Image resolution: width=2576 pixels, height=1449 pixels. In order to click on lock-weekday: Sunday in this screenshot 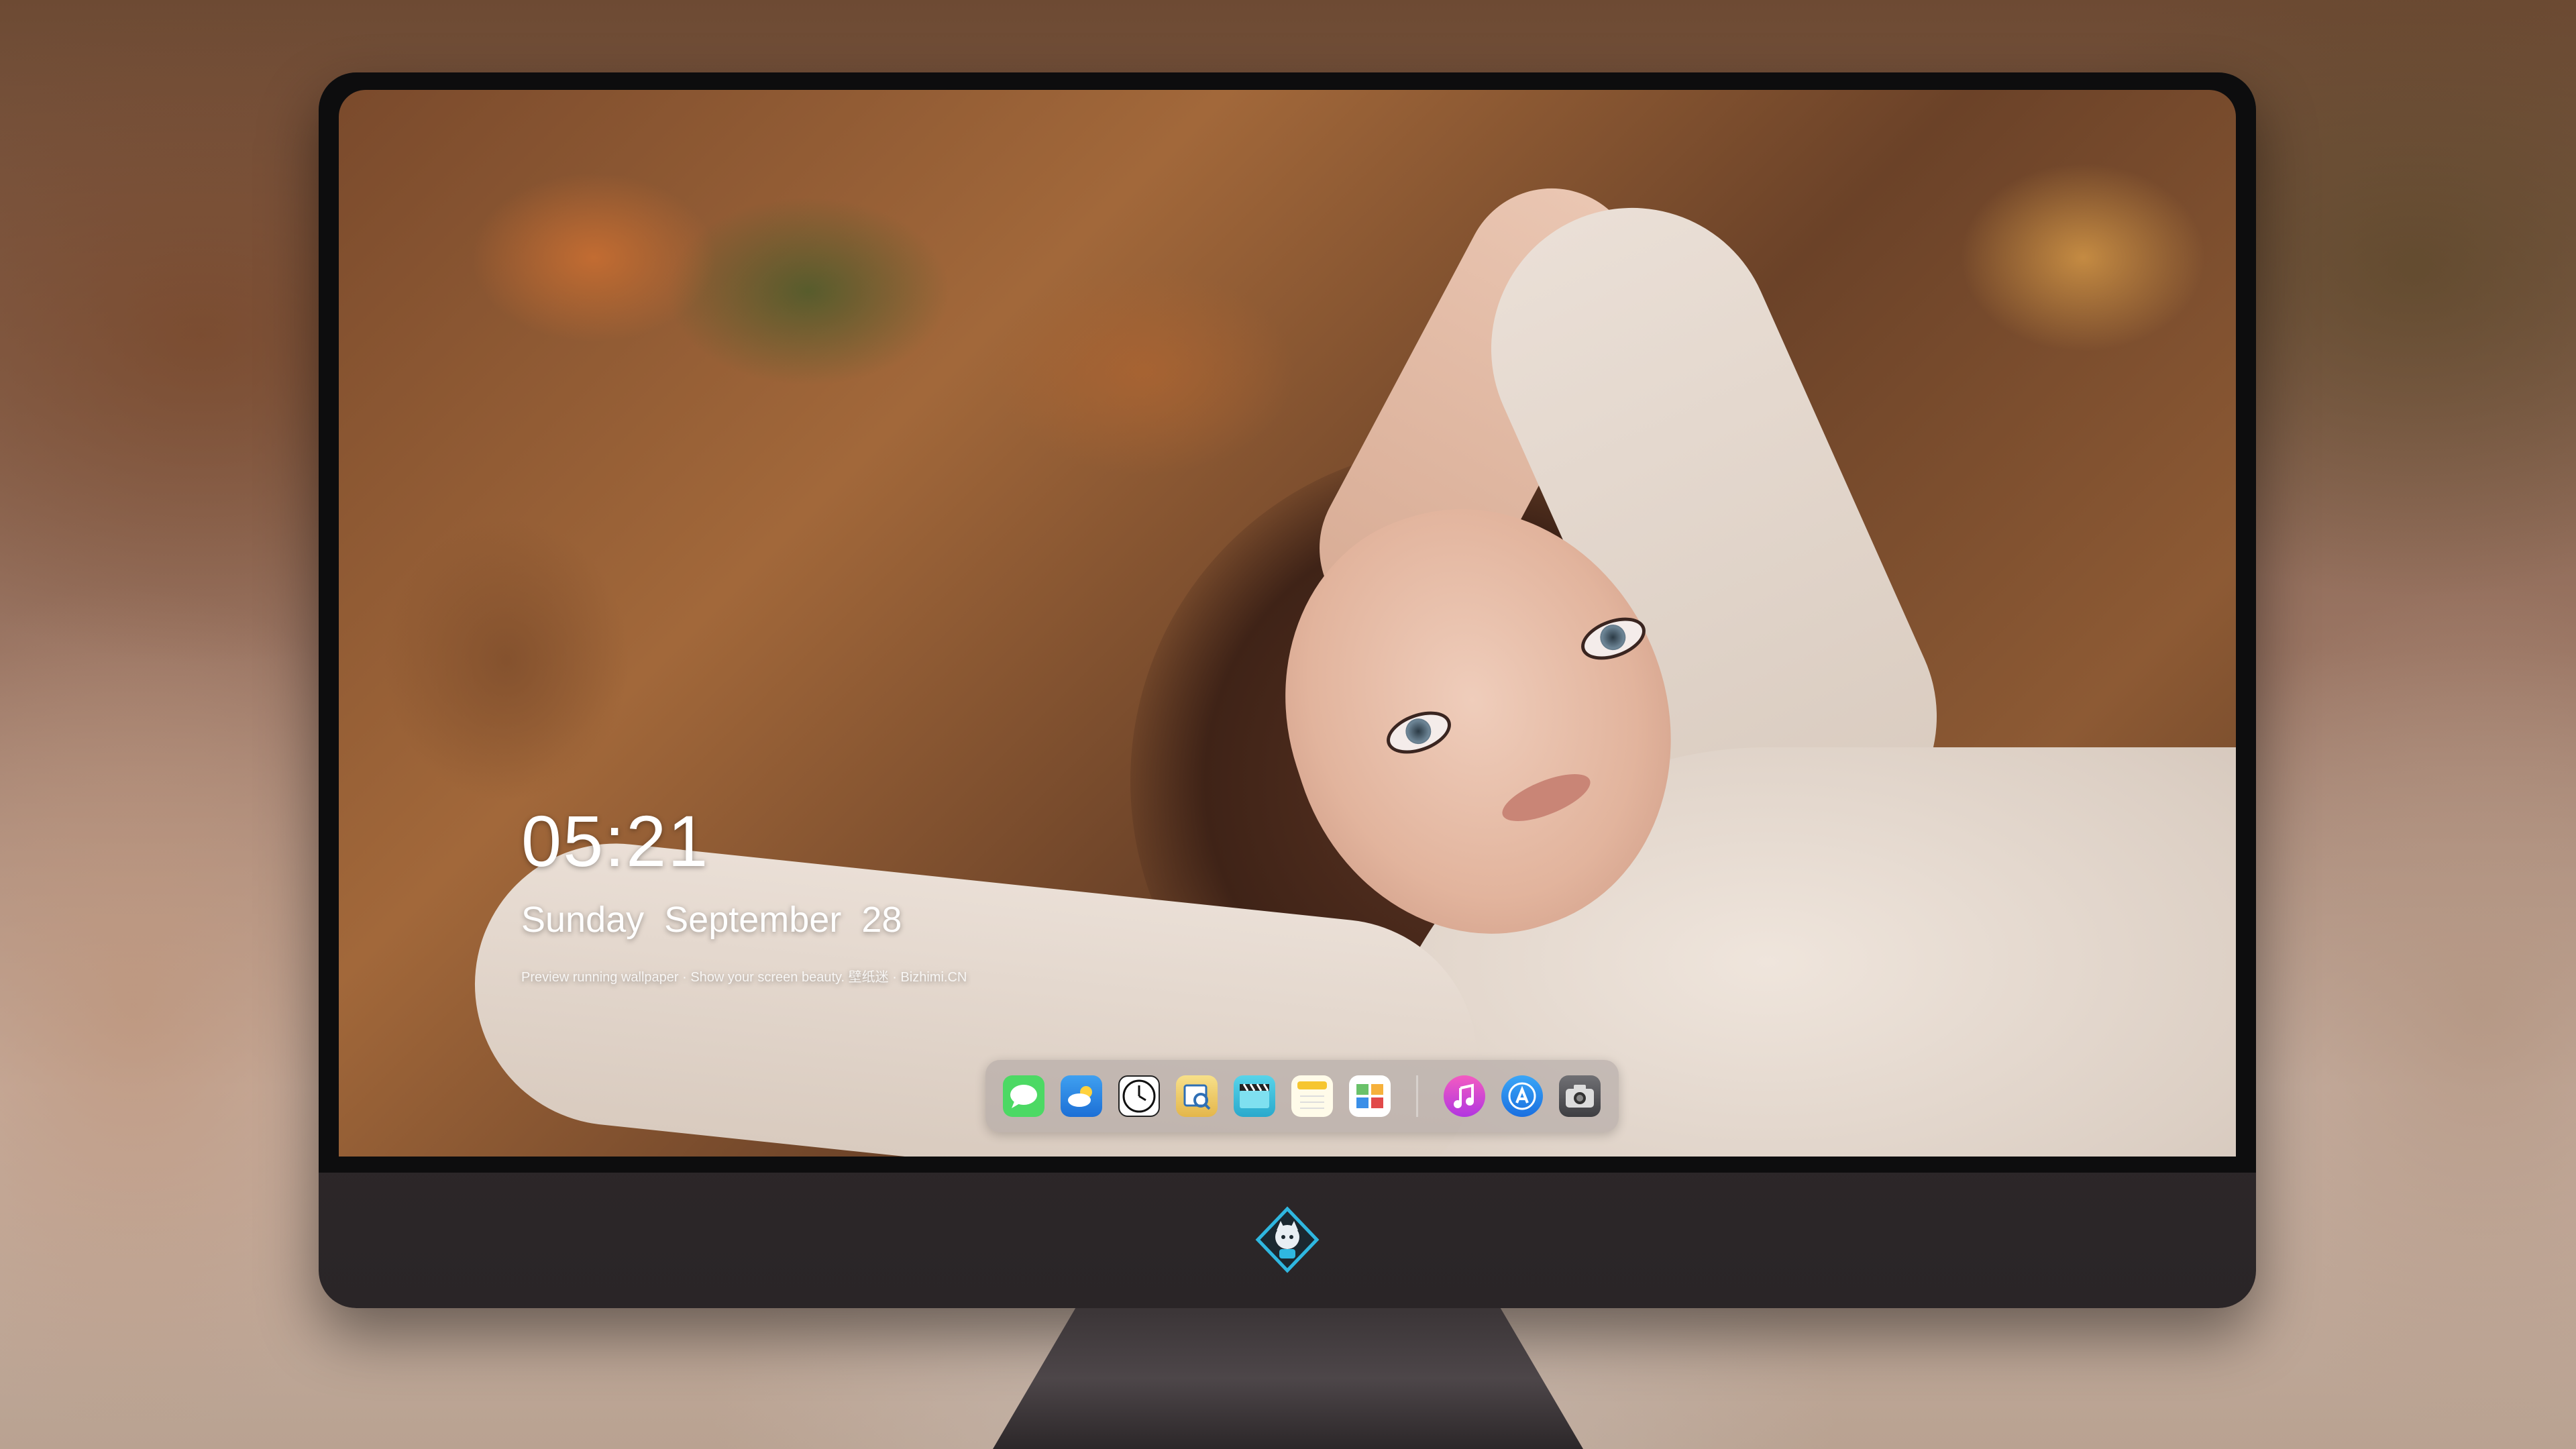, I will do `click(583, 920)`.